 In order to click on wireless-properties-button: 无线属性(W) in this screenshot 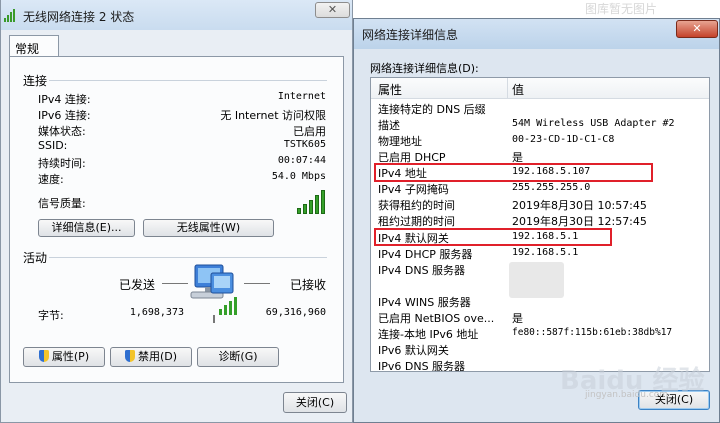, I will do `click(208, 228)`.